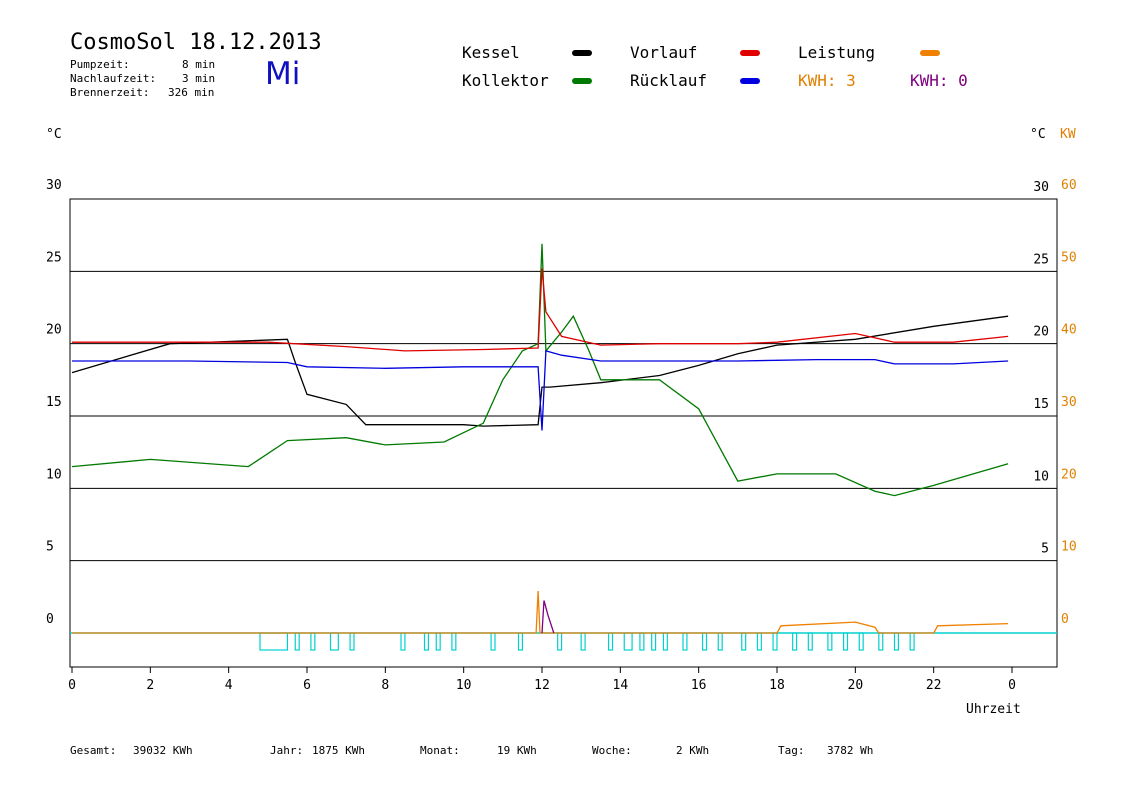 Image resolution: width=1148 pixels, height=812 pixels. What do you see at coordinates (1069, 402) in the screenshot?
I see `y-kw-tick-label: 30` at bounding box center [1069, 402].